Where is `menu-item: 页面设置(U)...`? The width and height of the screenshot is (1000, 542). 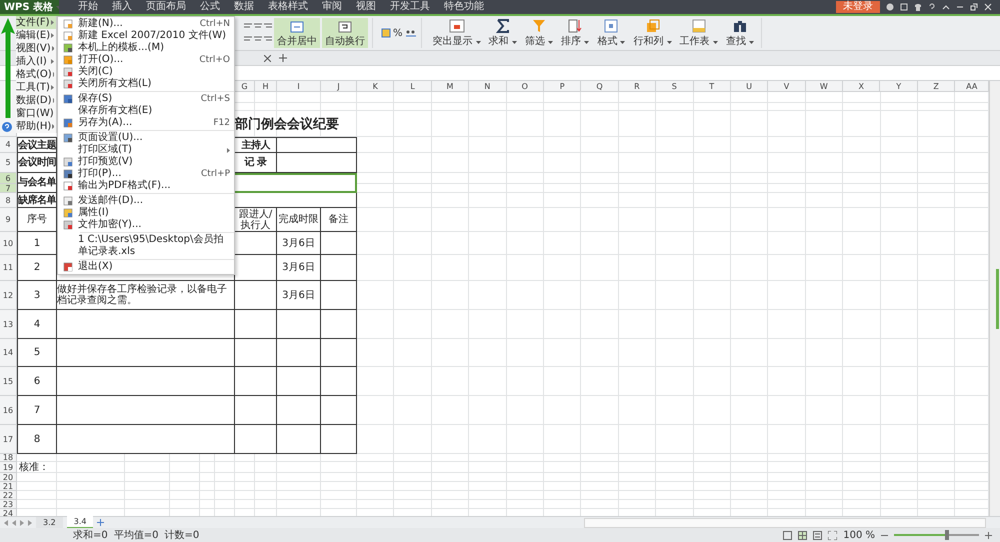
menu-item: 页面设置(U)... is located at coordinates (146, 138).